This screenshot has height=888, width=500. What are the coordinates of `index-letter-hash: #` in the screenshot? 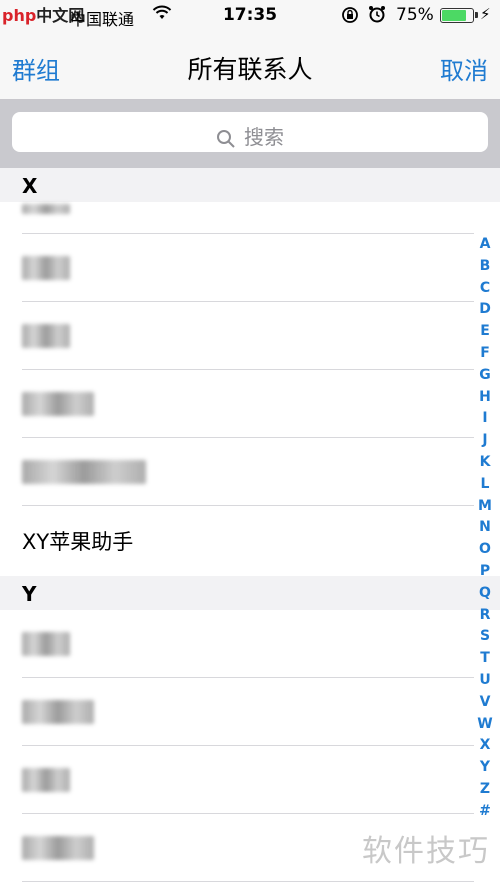 It's located at (485, 812).